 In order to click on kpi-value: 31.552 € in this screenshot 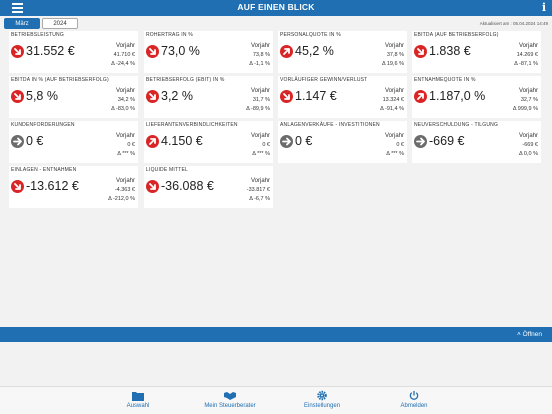, I will do `click(50, 51)`.